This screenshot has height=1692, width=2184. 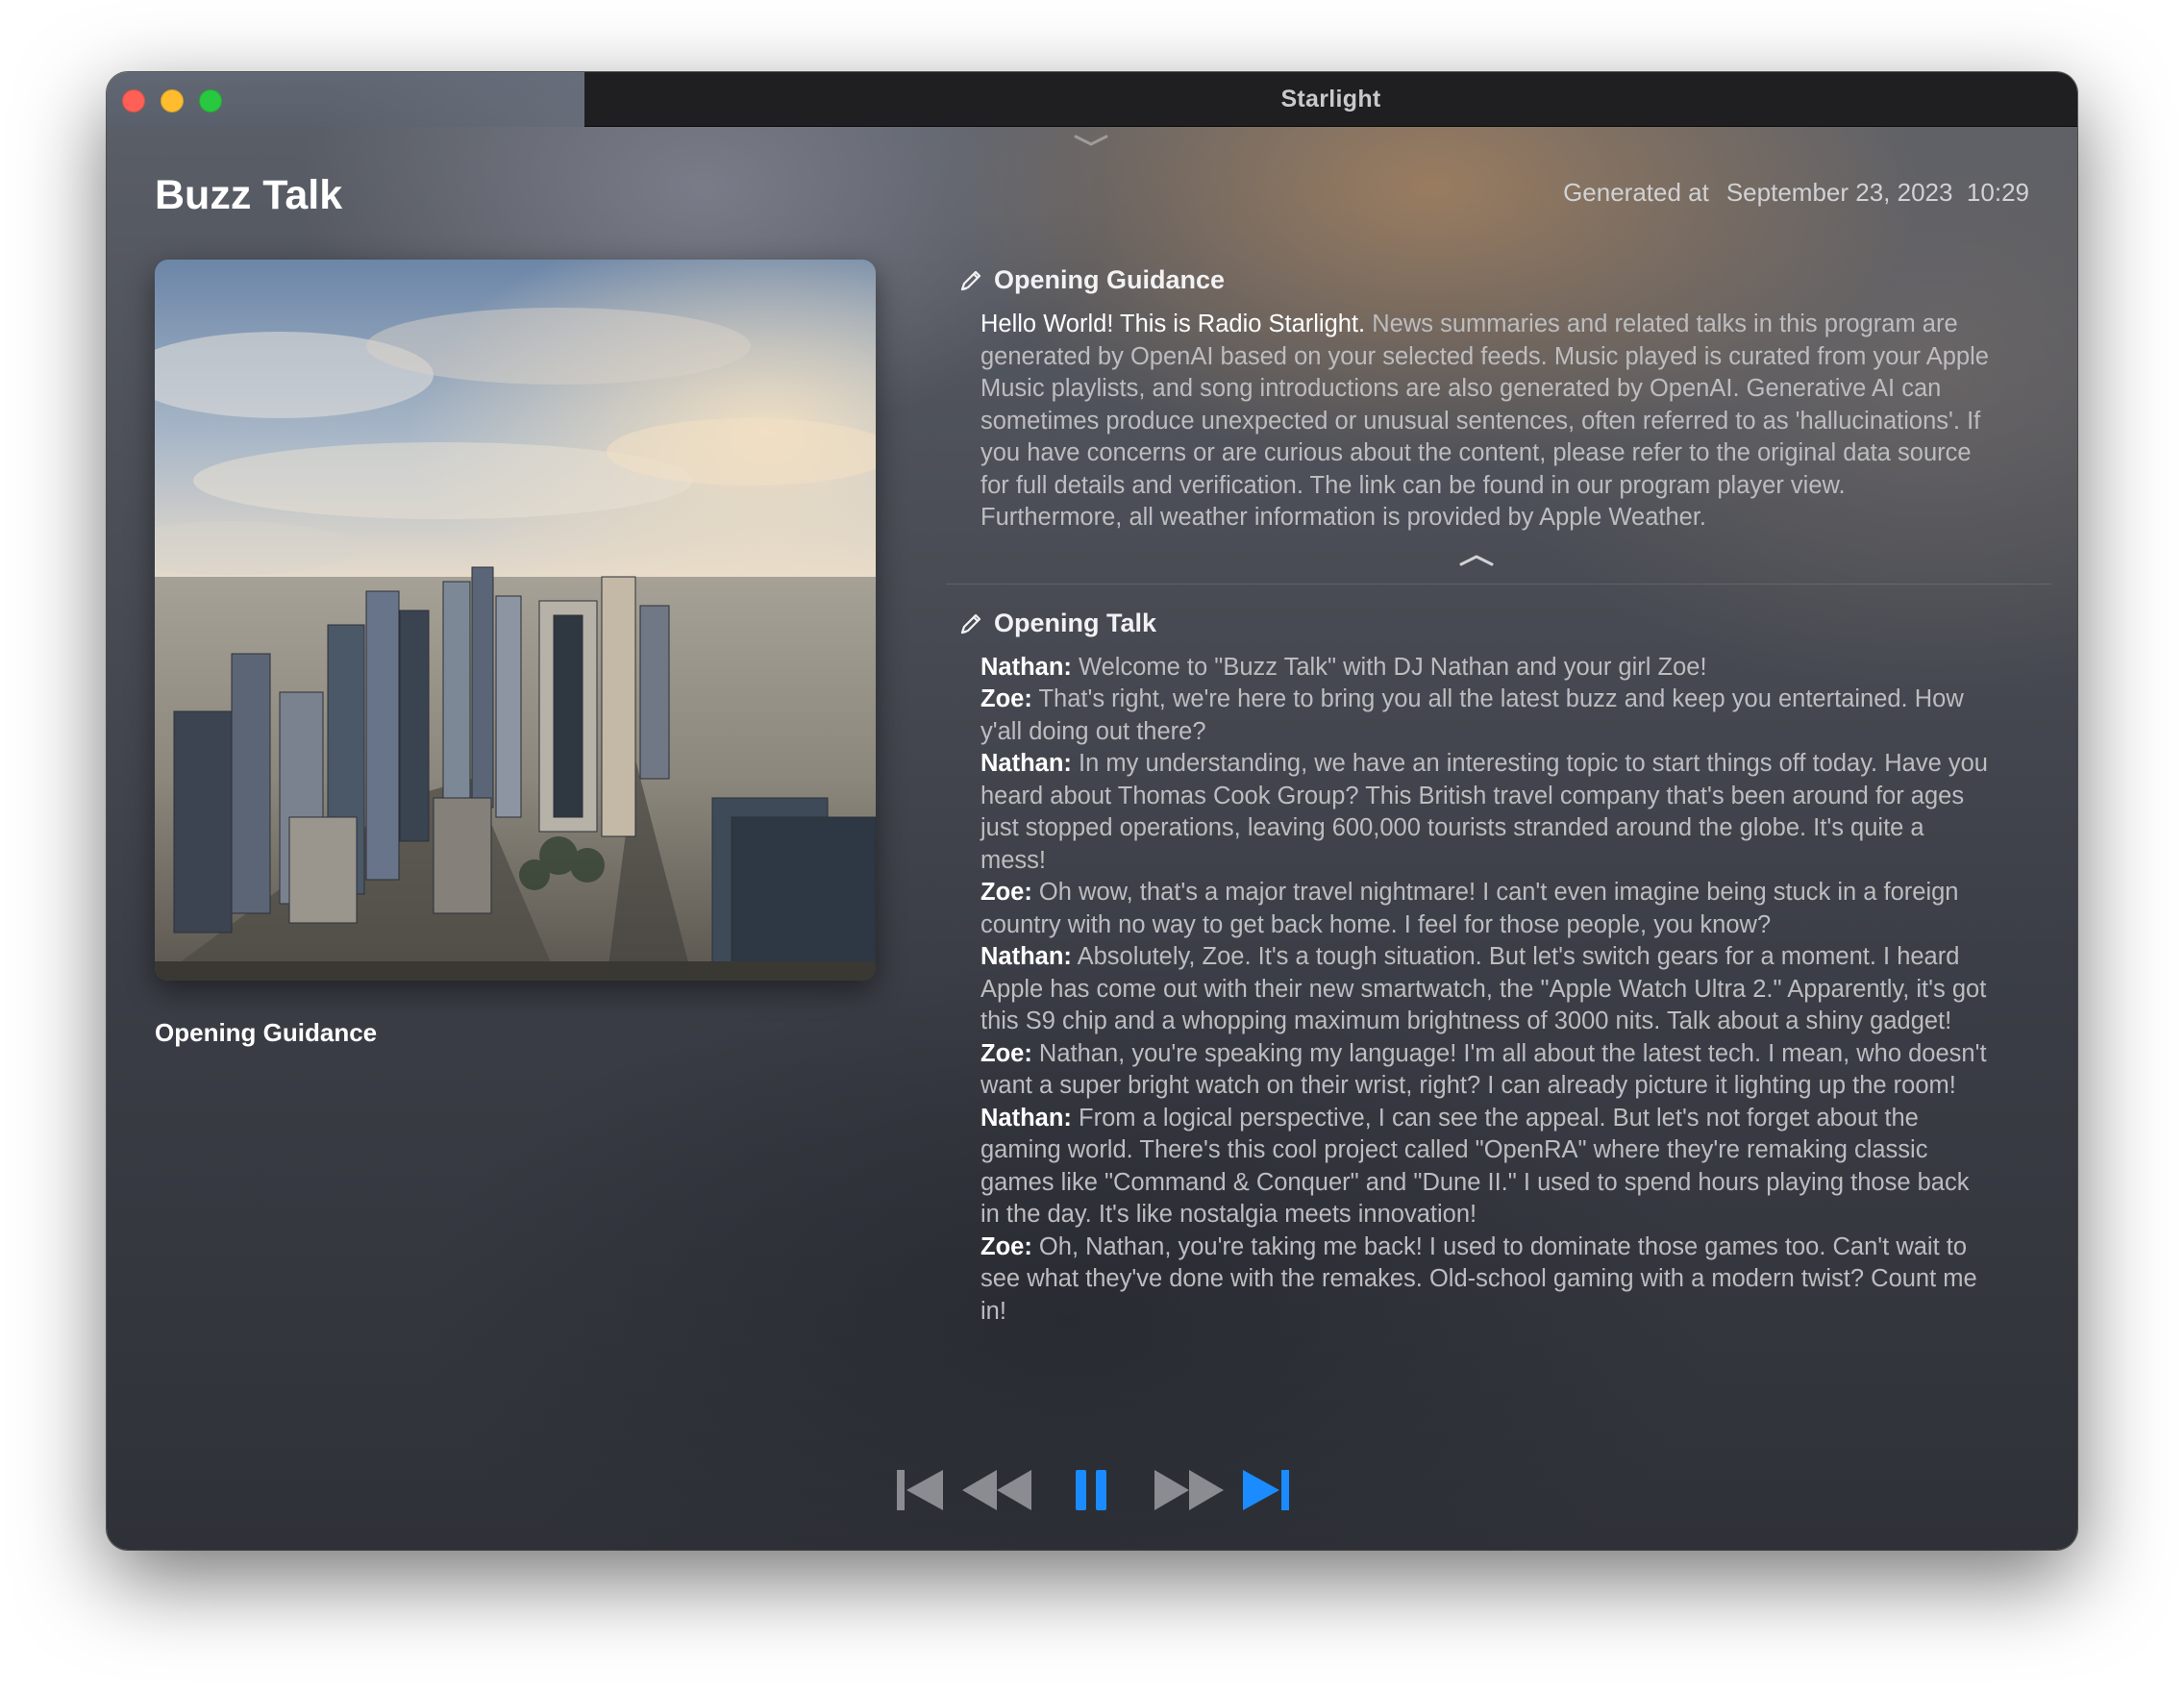 I want to click on rewind-icon, so click(x=997, y=1490).